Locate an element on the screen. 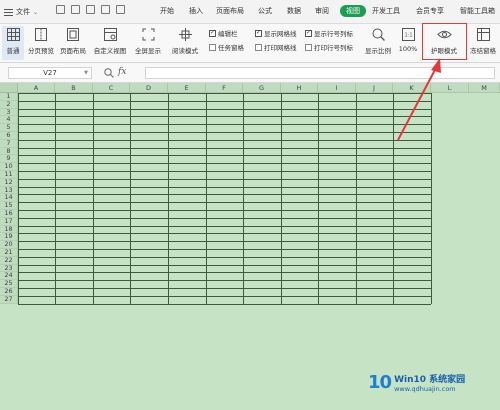  watermark-url: www.qdhuajin.com is located at coordinates (425, 389).